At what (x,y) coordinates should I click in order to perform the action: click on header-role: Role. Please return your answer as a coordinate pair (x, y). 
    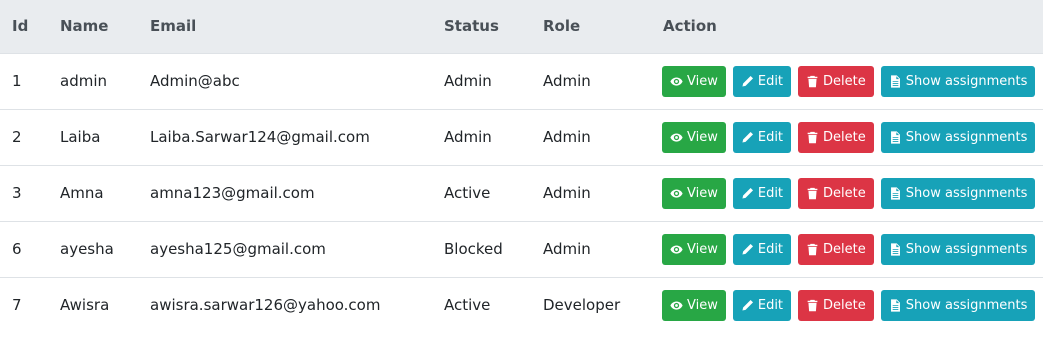
    Looking at the image, I should click on (591, 27).